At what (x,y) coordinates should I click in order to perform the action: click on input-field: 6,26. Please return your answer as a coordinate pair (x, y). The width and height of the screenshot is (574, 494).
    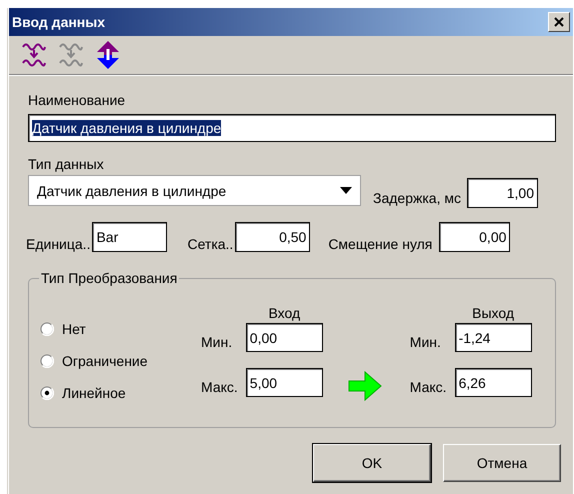
    Looking at the image, I should click on (493, 382).